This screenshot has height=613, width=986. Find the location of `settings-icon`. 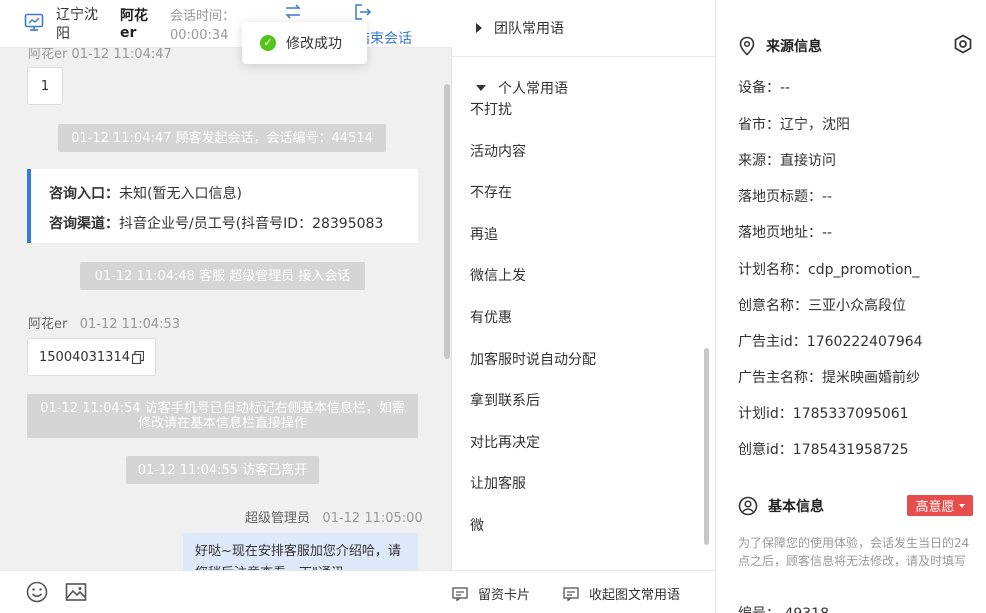

settings-icon is located at coordinates (963, 44).